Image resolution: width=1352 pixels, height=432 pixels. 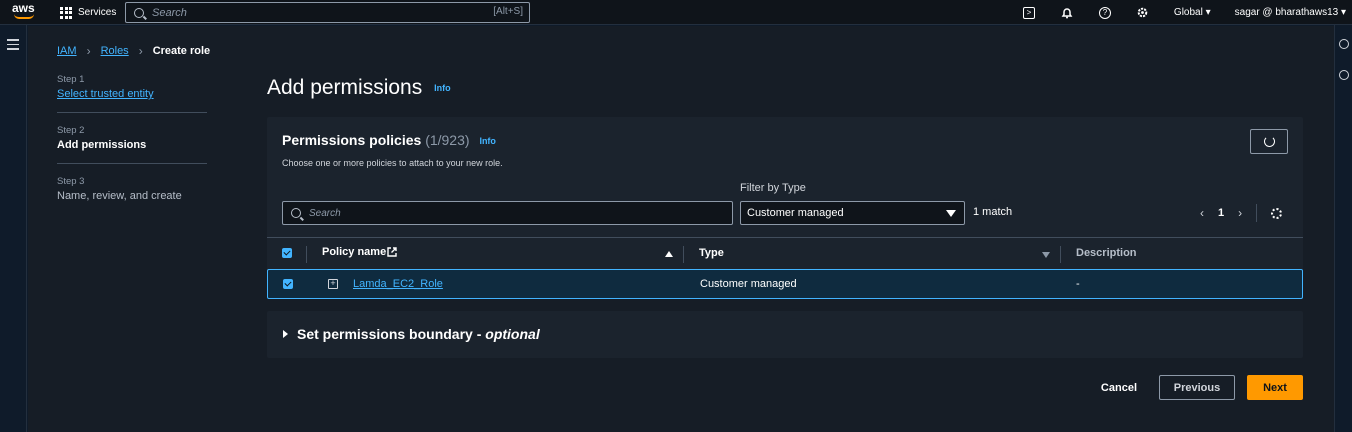 I want to click on global-search-input: Search [Alt+S], so click(x=327, y=12).